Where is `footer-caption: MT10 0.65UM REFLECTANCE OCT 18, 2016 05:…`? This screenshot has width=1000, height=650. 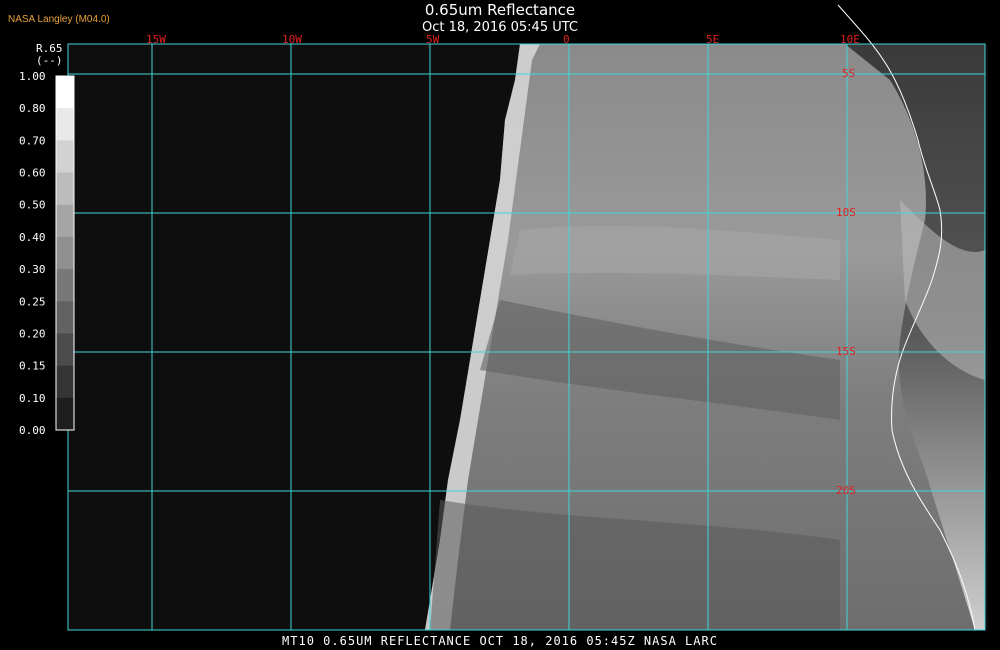
footer-caption: MT10 0.65UM REFLECTANCE OCT 18, 2016 05:… is located at coordinates (500, 641).